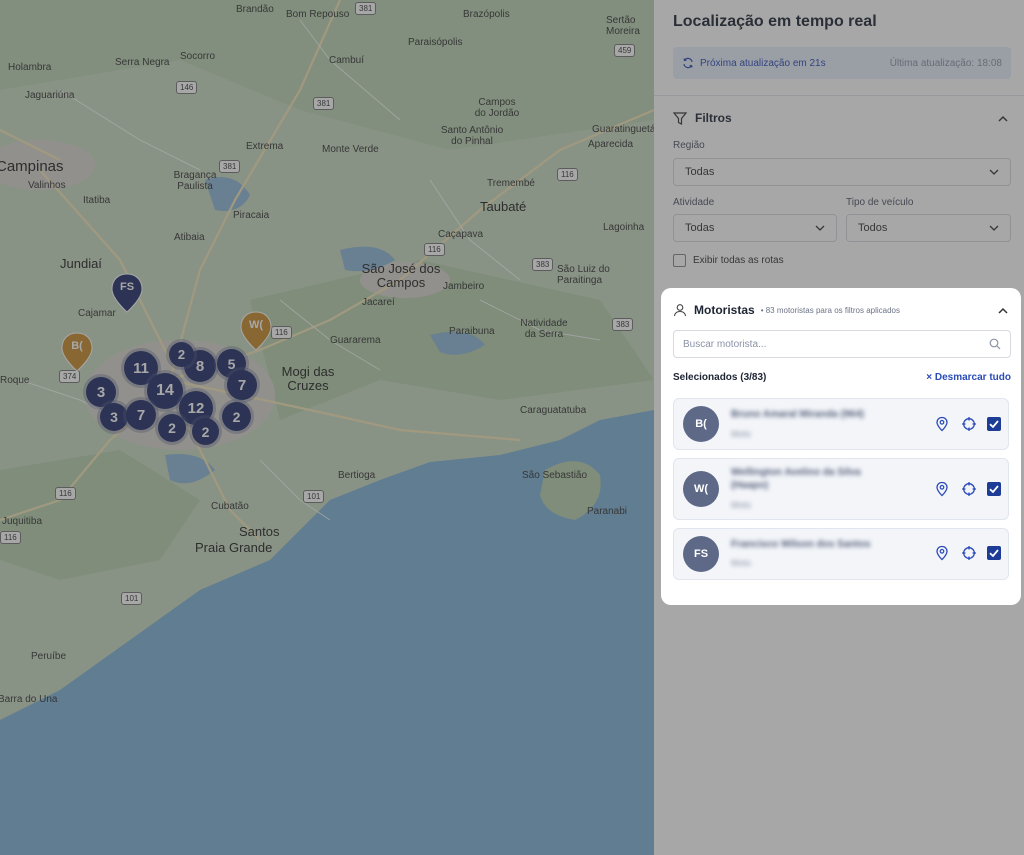 Image resolution: width=1024 pixels, height=855 pixels. I want to click on map-label: Roque, so click(15, 380).